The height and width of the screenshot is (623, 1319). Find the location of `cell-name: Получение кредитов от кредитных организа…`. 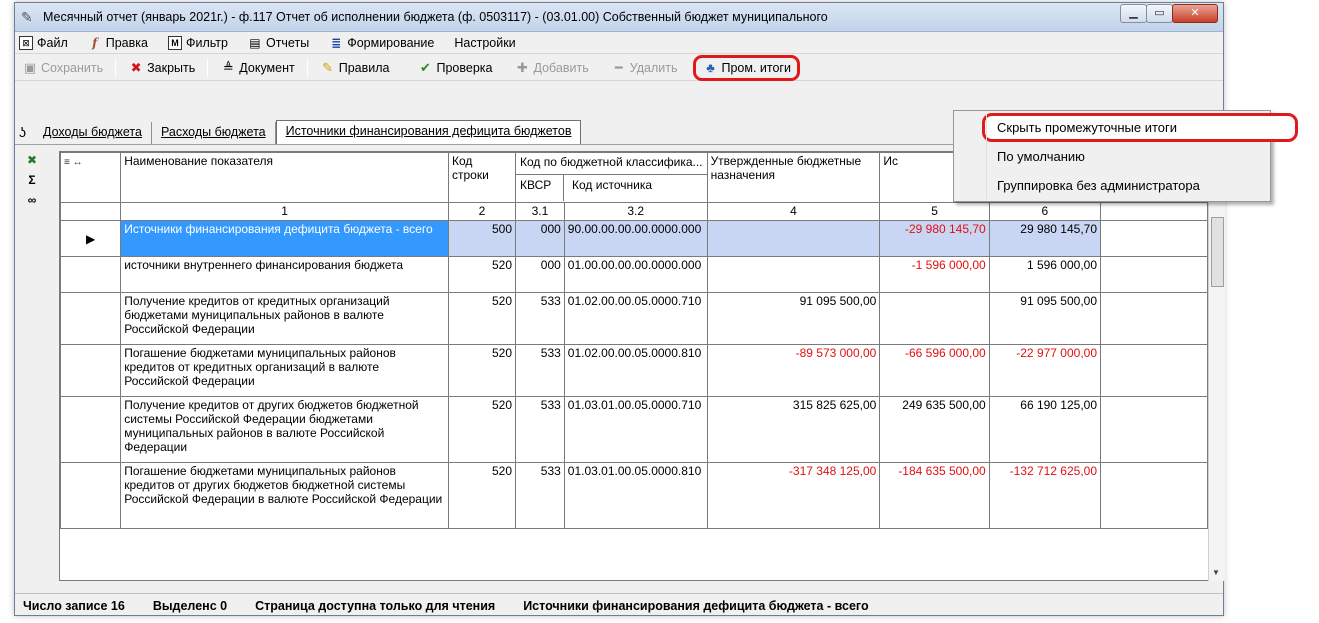

cell-name: Получение кредитов от кредитных организа… is located at coordinates (284, 318).